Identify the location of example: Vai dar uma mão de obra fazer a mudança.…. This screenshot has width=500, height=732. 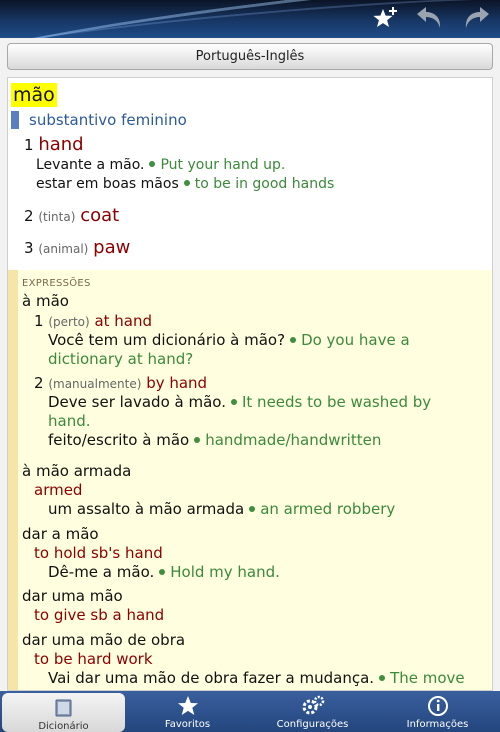
(256, 678).